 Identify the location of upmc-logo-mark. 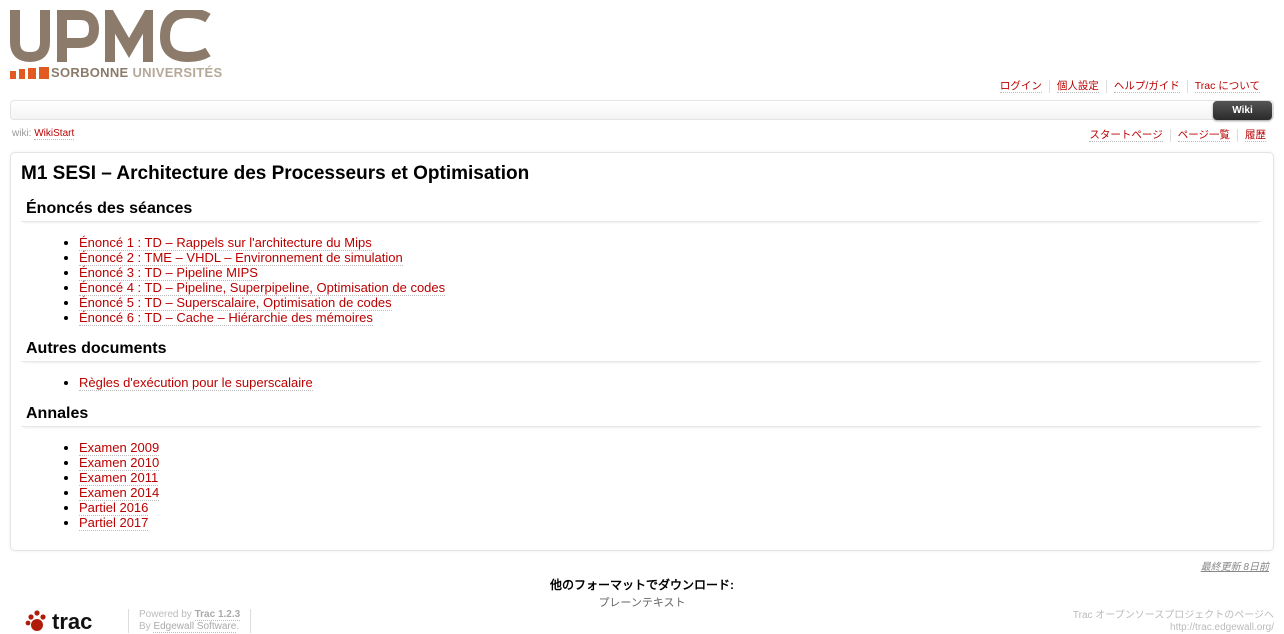
(110, 36).